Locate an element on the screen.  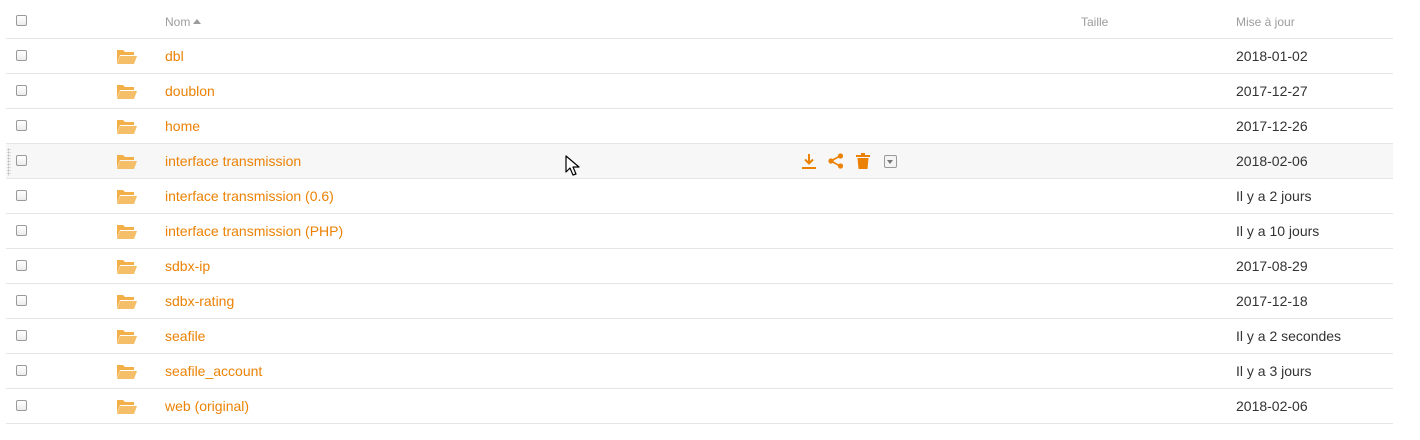
item-updated: 2017-12-27 is located at coordinates (1272, 91).